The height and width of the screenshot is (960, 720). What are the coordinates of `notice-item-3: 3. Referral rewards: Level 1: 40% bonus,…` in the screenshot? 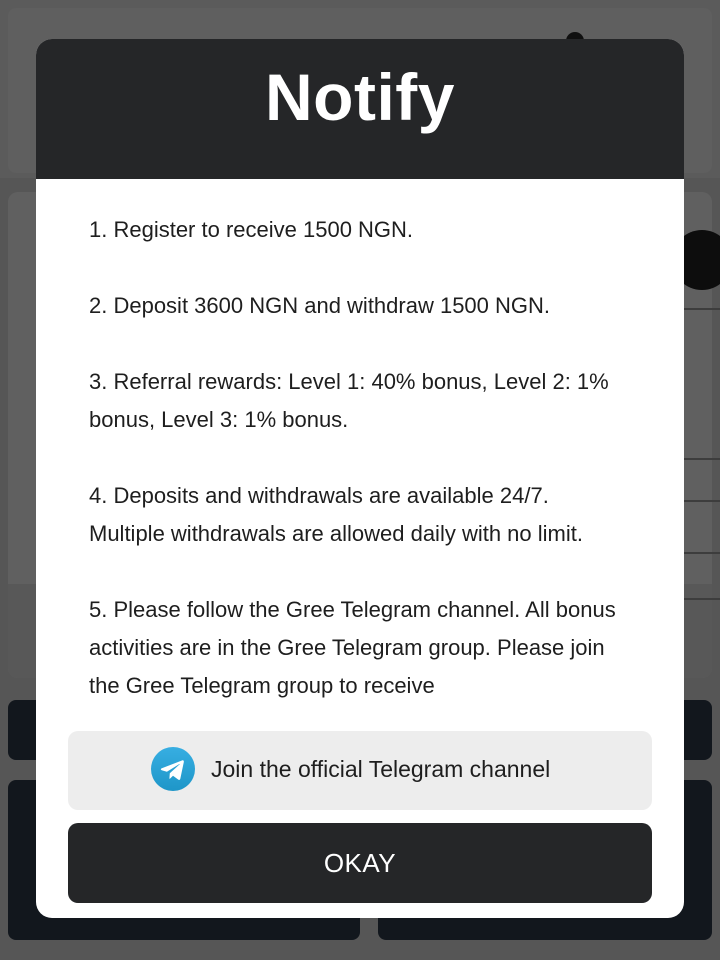 It's located at (349, 400).